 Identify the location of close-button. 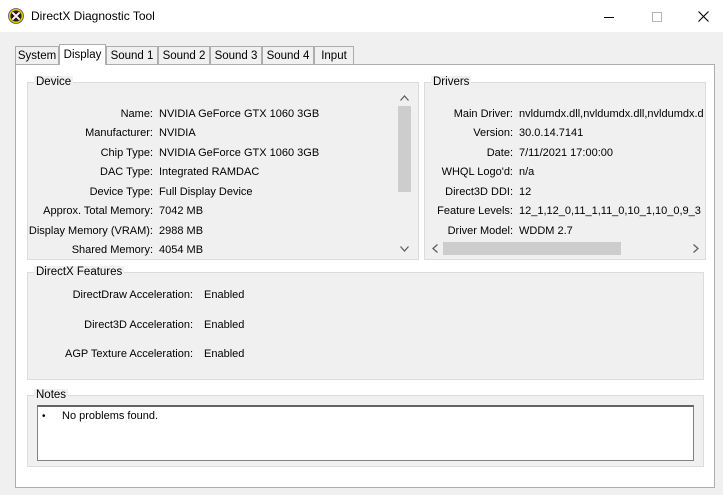
(701, 16).